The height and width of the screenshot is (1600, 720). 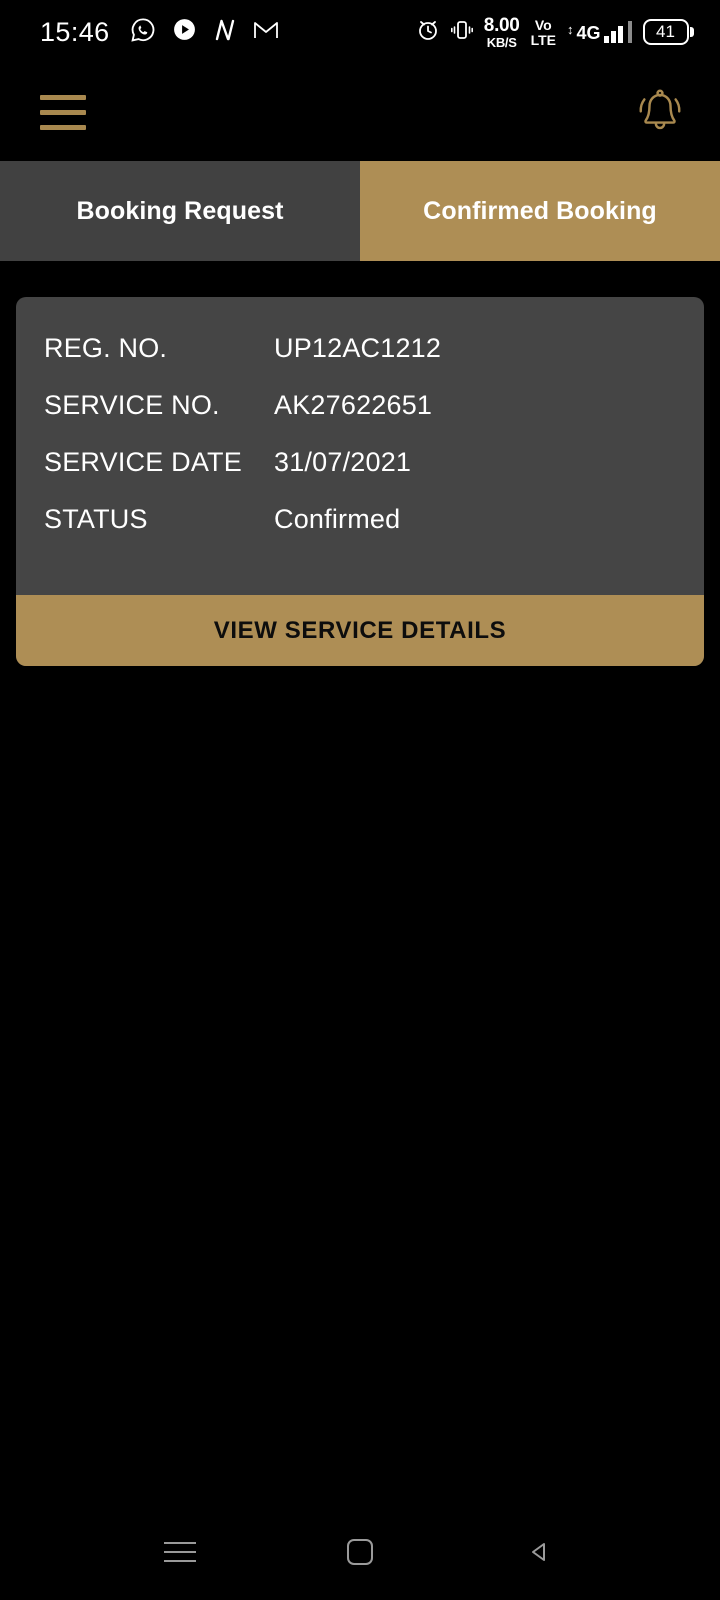 I want to click on tab-confirmed-booking: Confirmed Booking, so click(x=540, y=211).